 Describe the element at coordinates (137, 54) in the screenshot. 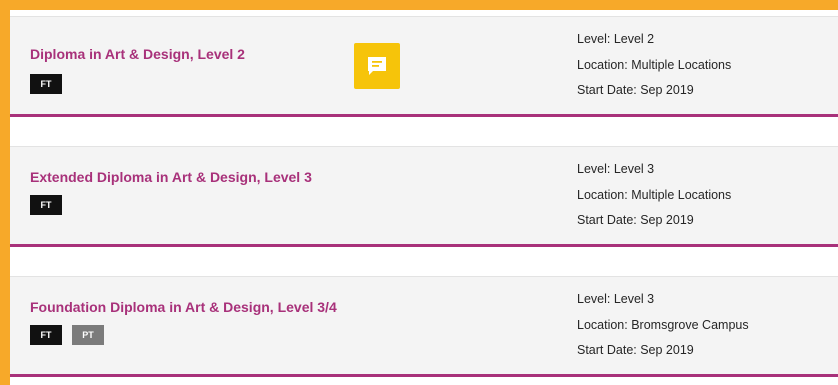

I see `course-title: Diploma in Art & Design, Level 2` at that location.